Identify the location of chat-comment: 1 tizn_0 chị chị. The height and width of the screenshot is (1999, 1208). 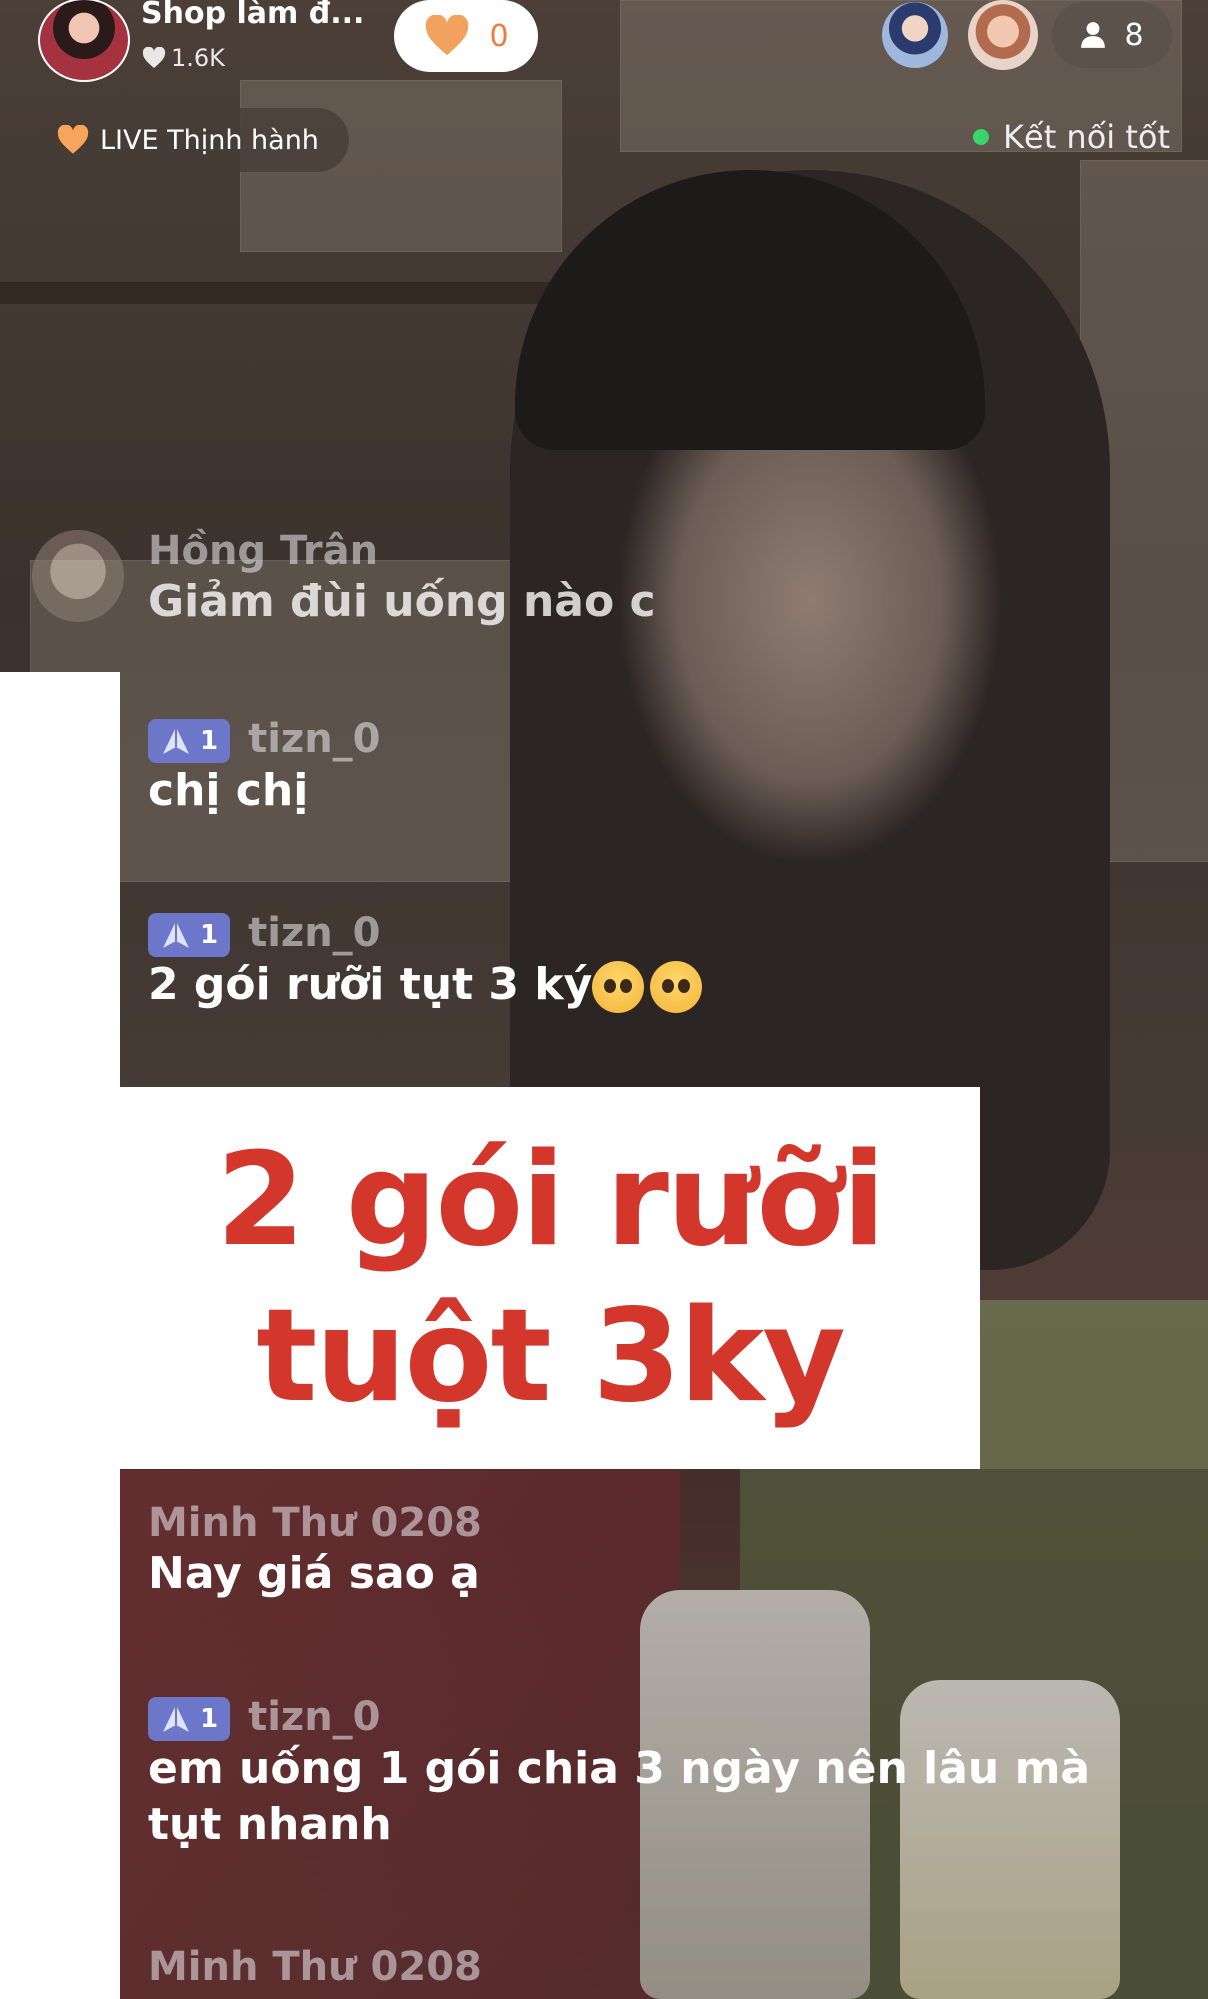
(264, 767).